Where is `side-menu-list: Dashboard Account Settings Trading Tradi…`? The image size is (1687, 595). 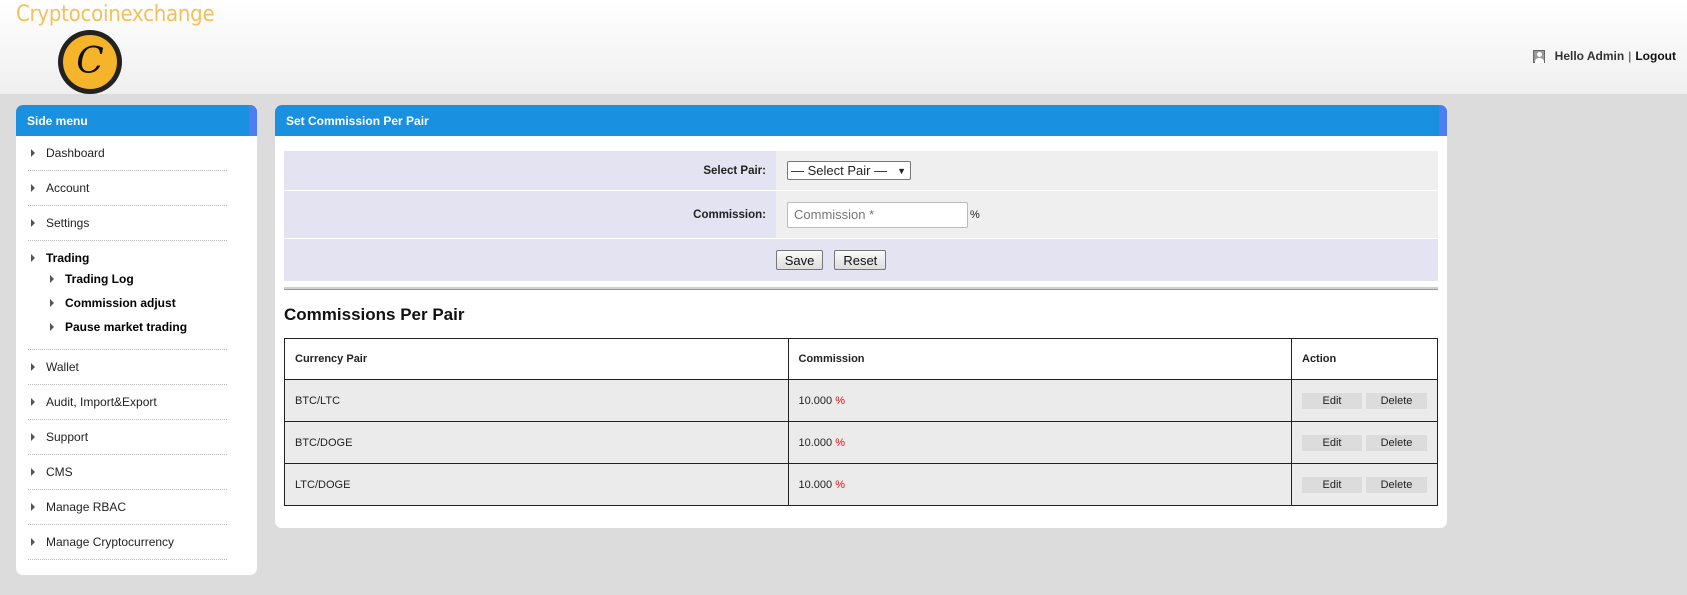 side-menu-list: Dashboard Account Settings Trading Tradi… is located at coordinates (136, 348).